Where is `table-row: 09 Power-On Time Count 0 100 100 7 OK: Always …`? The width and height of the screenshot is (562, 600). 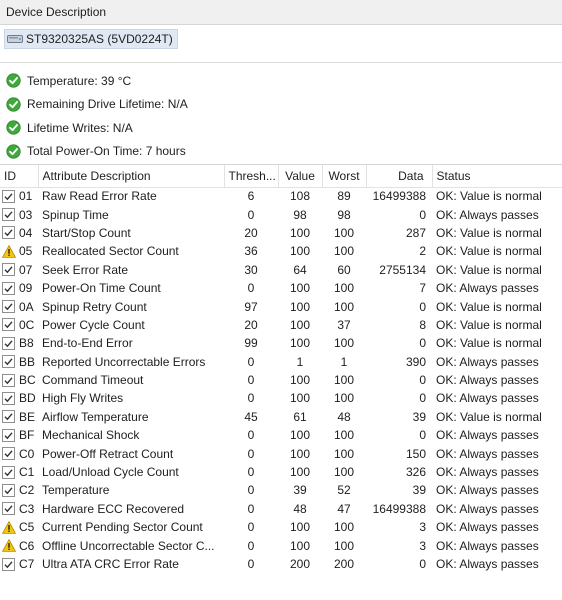
table-row: 09 Power-On Time Count 0 100 100 7 OK: Always … is located at coordinates (281, 288).